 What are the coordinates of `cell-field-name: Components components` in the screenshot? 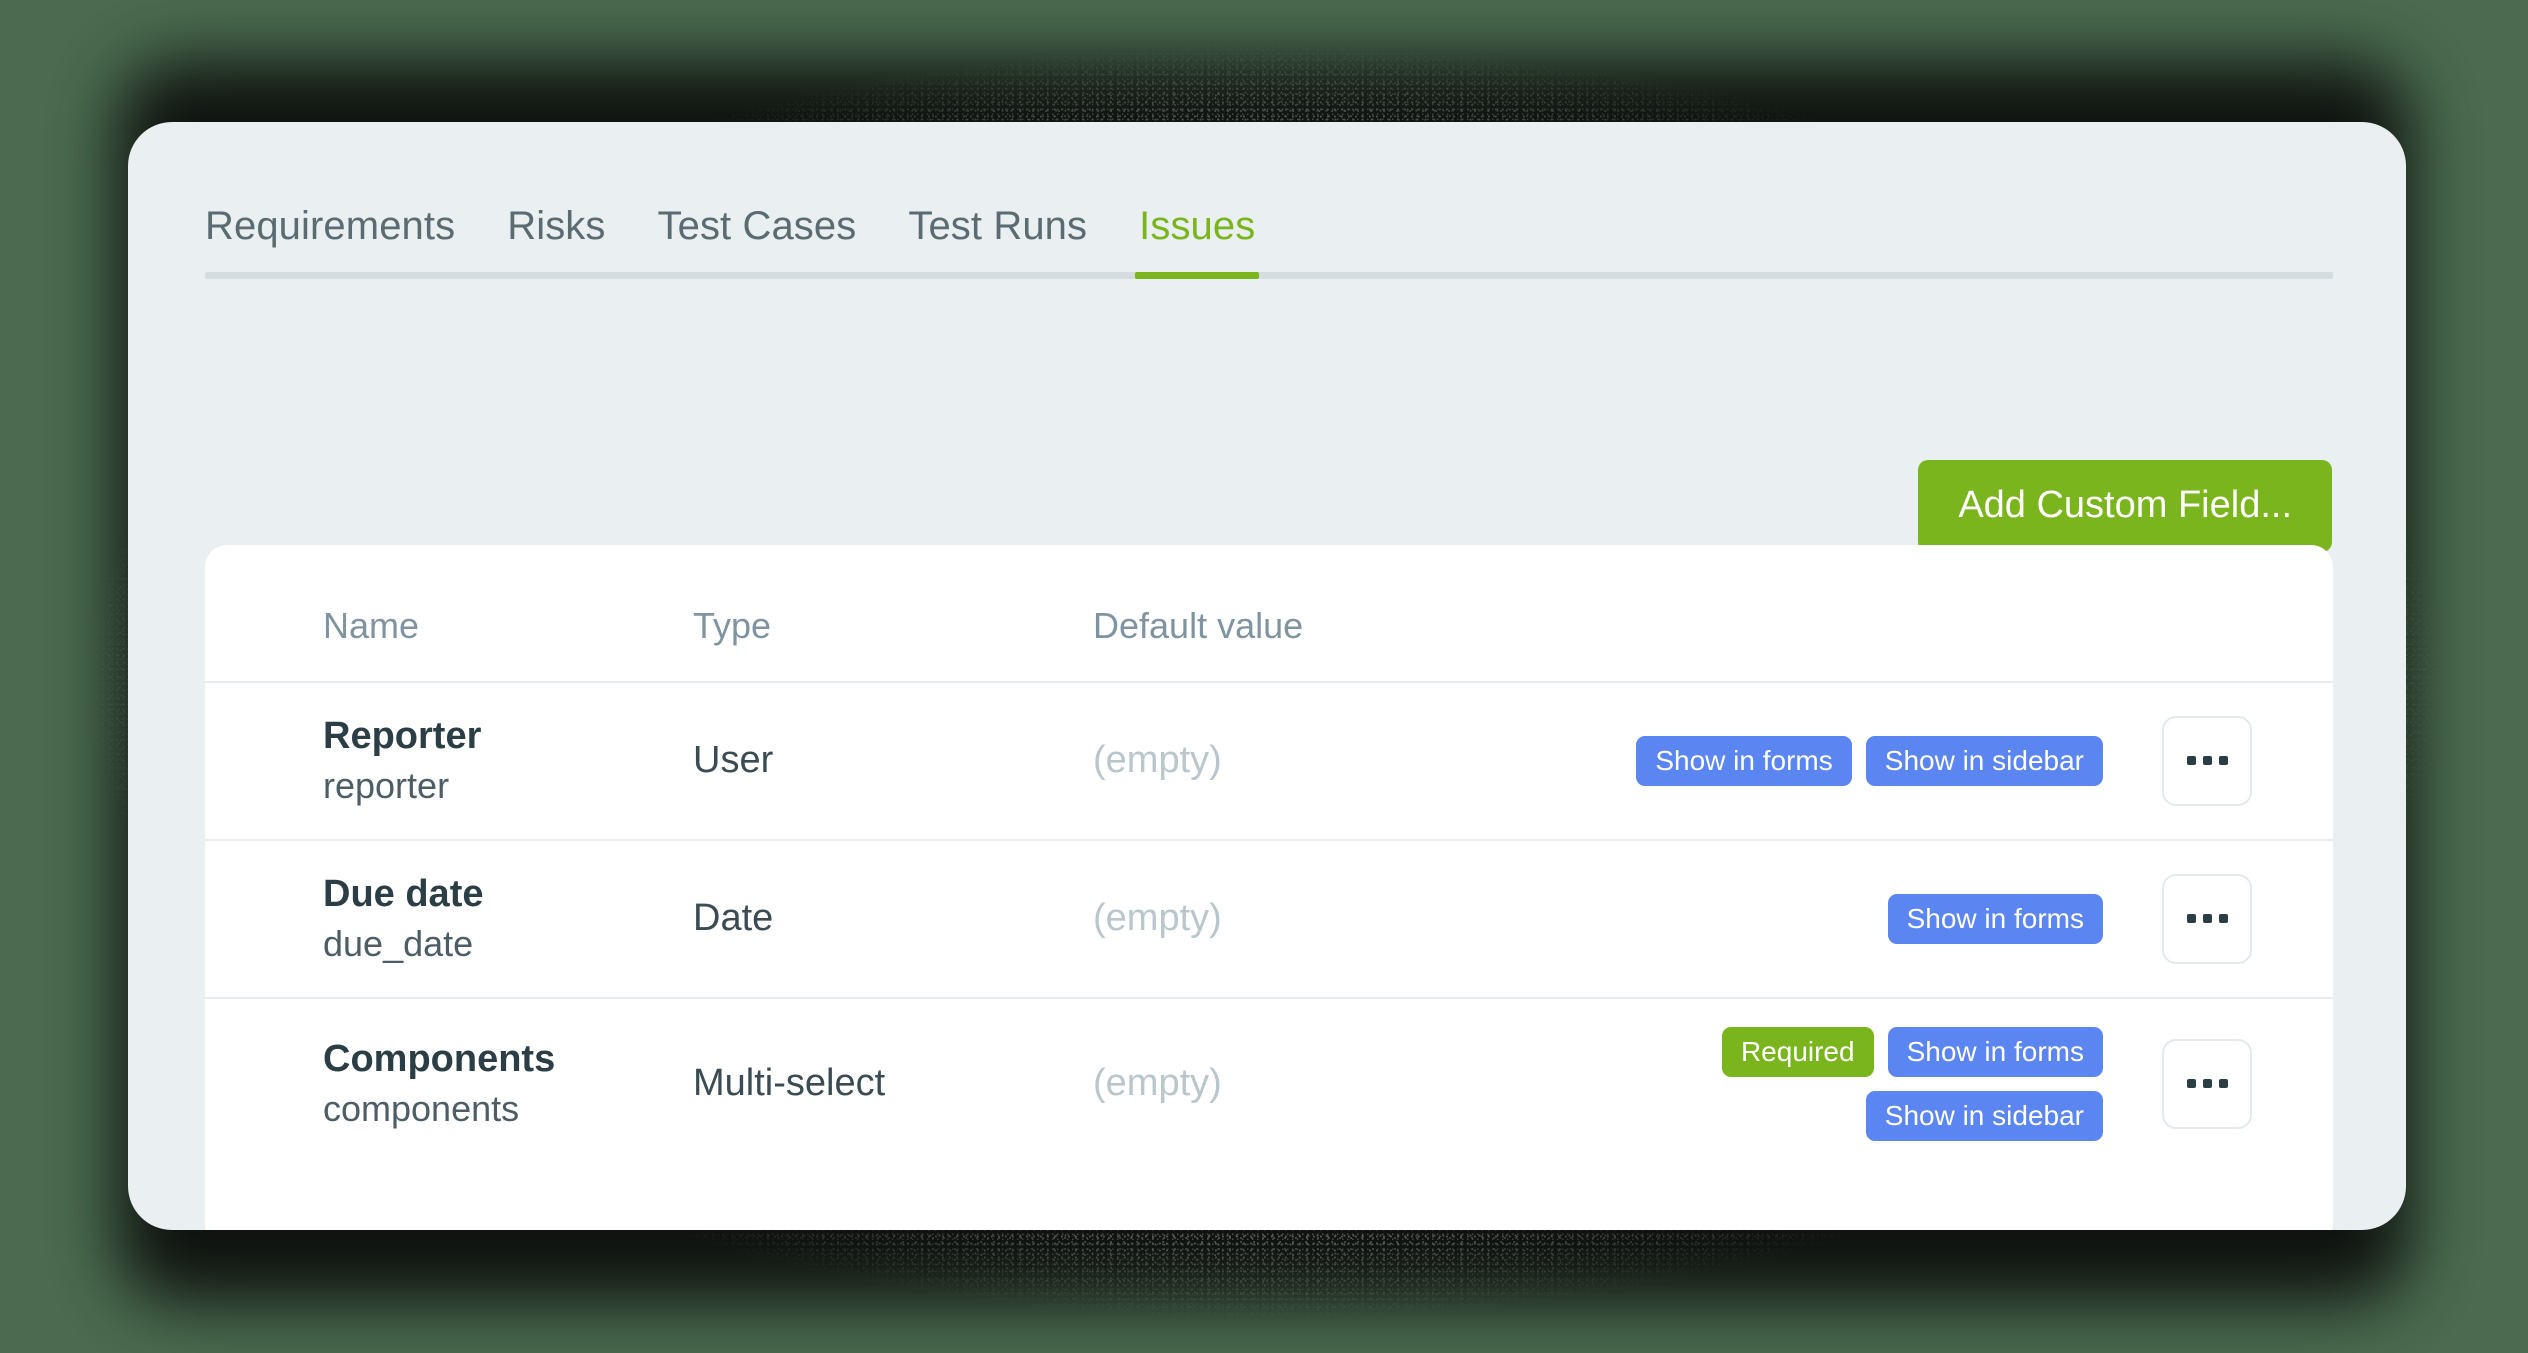 It's located at (449, 1083).